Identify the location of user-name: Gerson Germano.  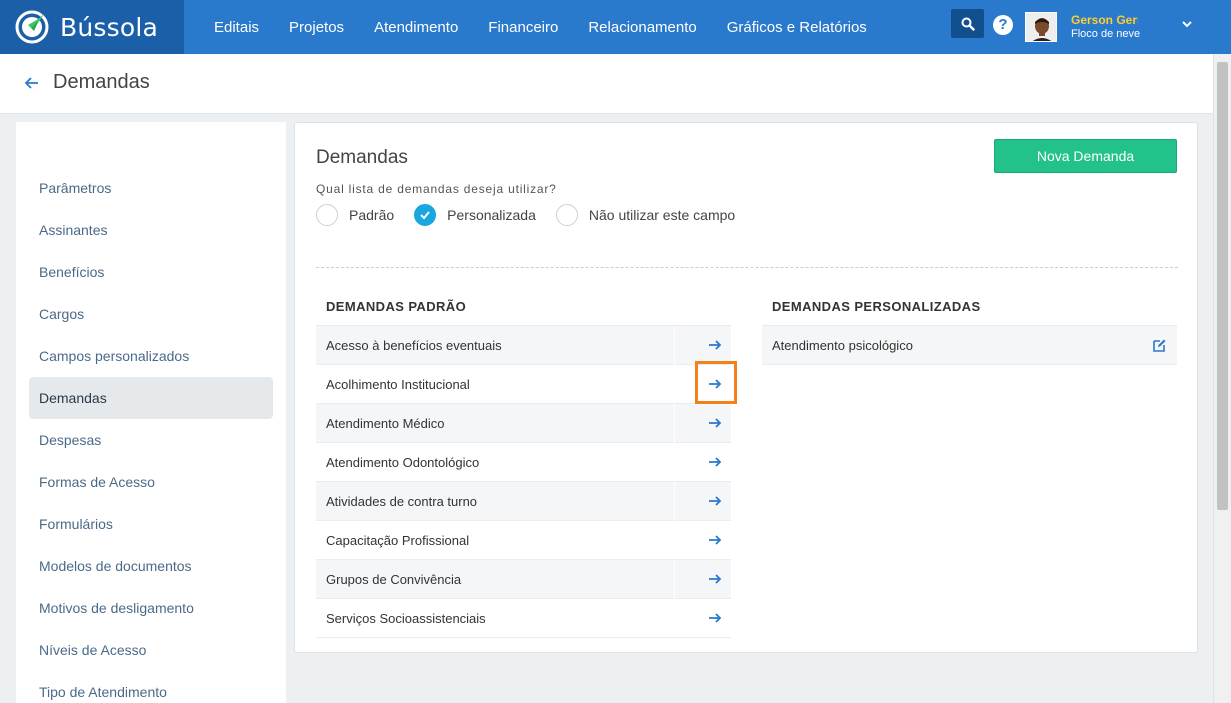
(1104, 20).